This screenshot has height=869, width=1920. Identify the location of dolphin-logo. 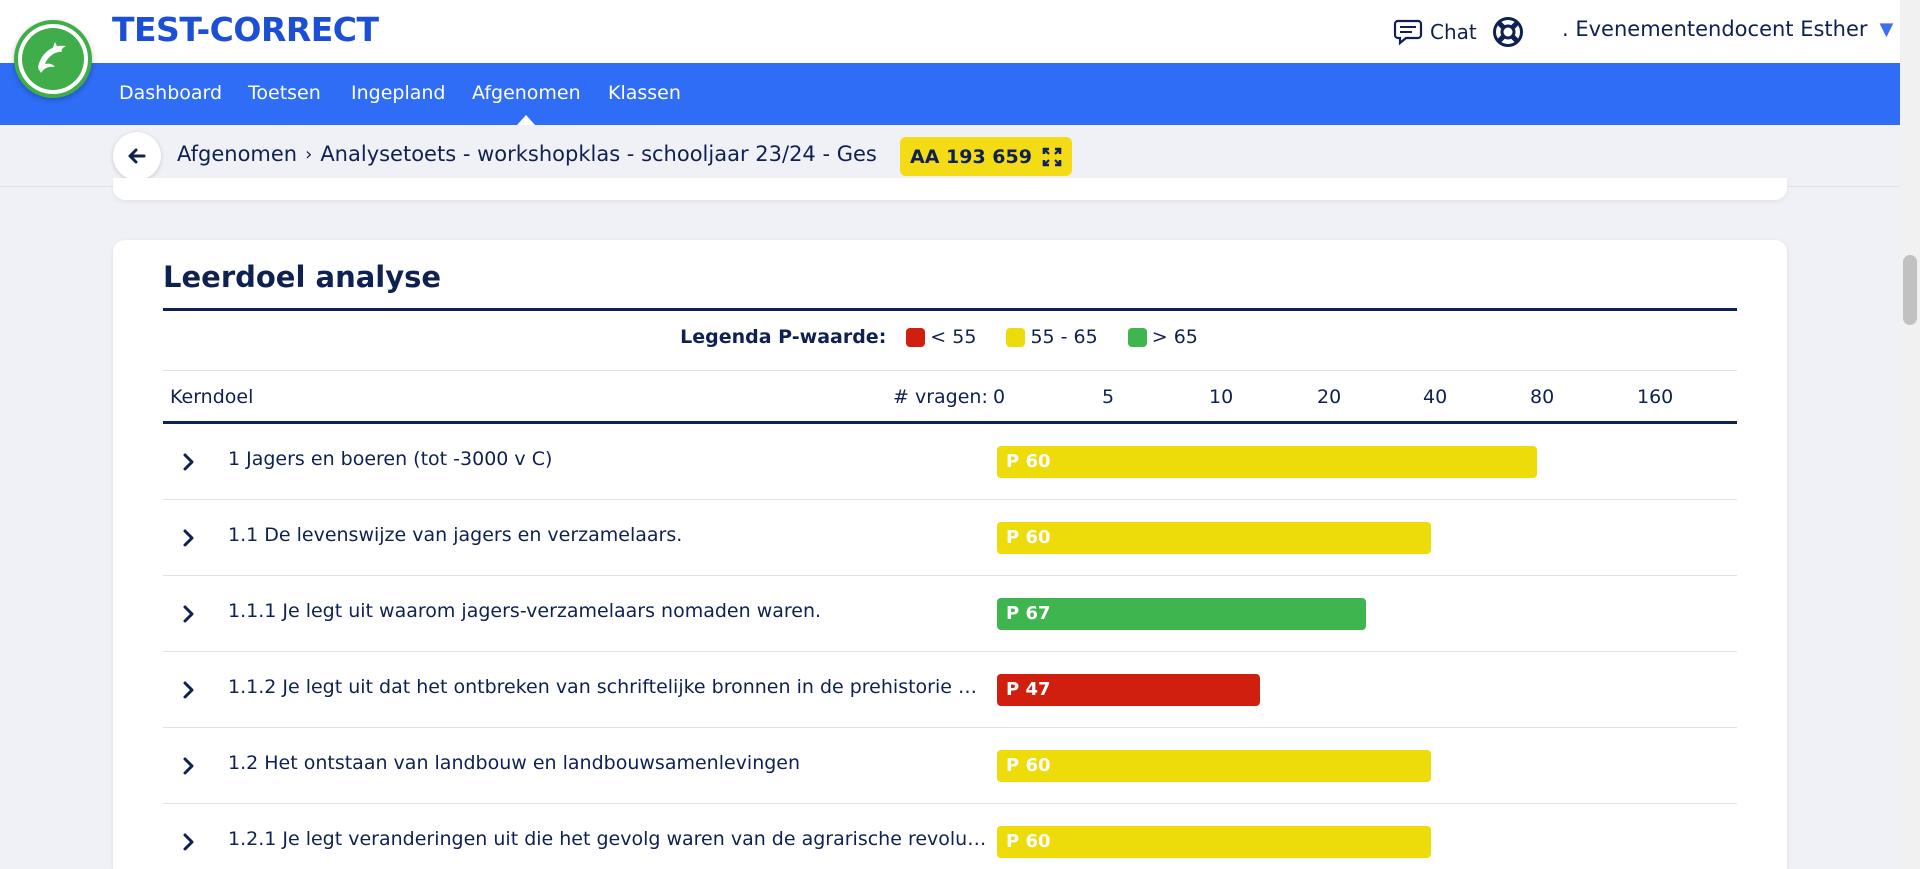
(53, 59).